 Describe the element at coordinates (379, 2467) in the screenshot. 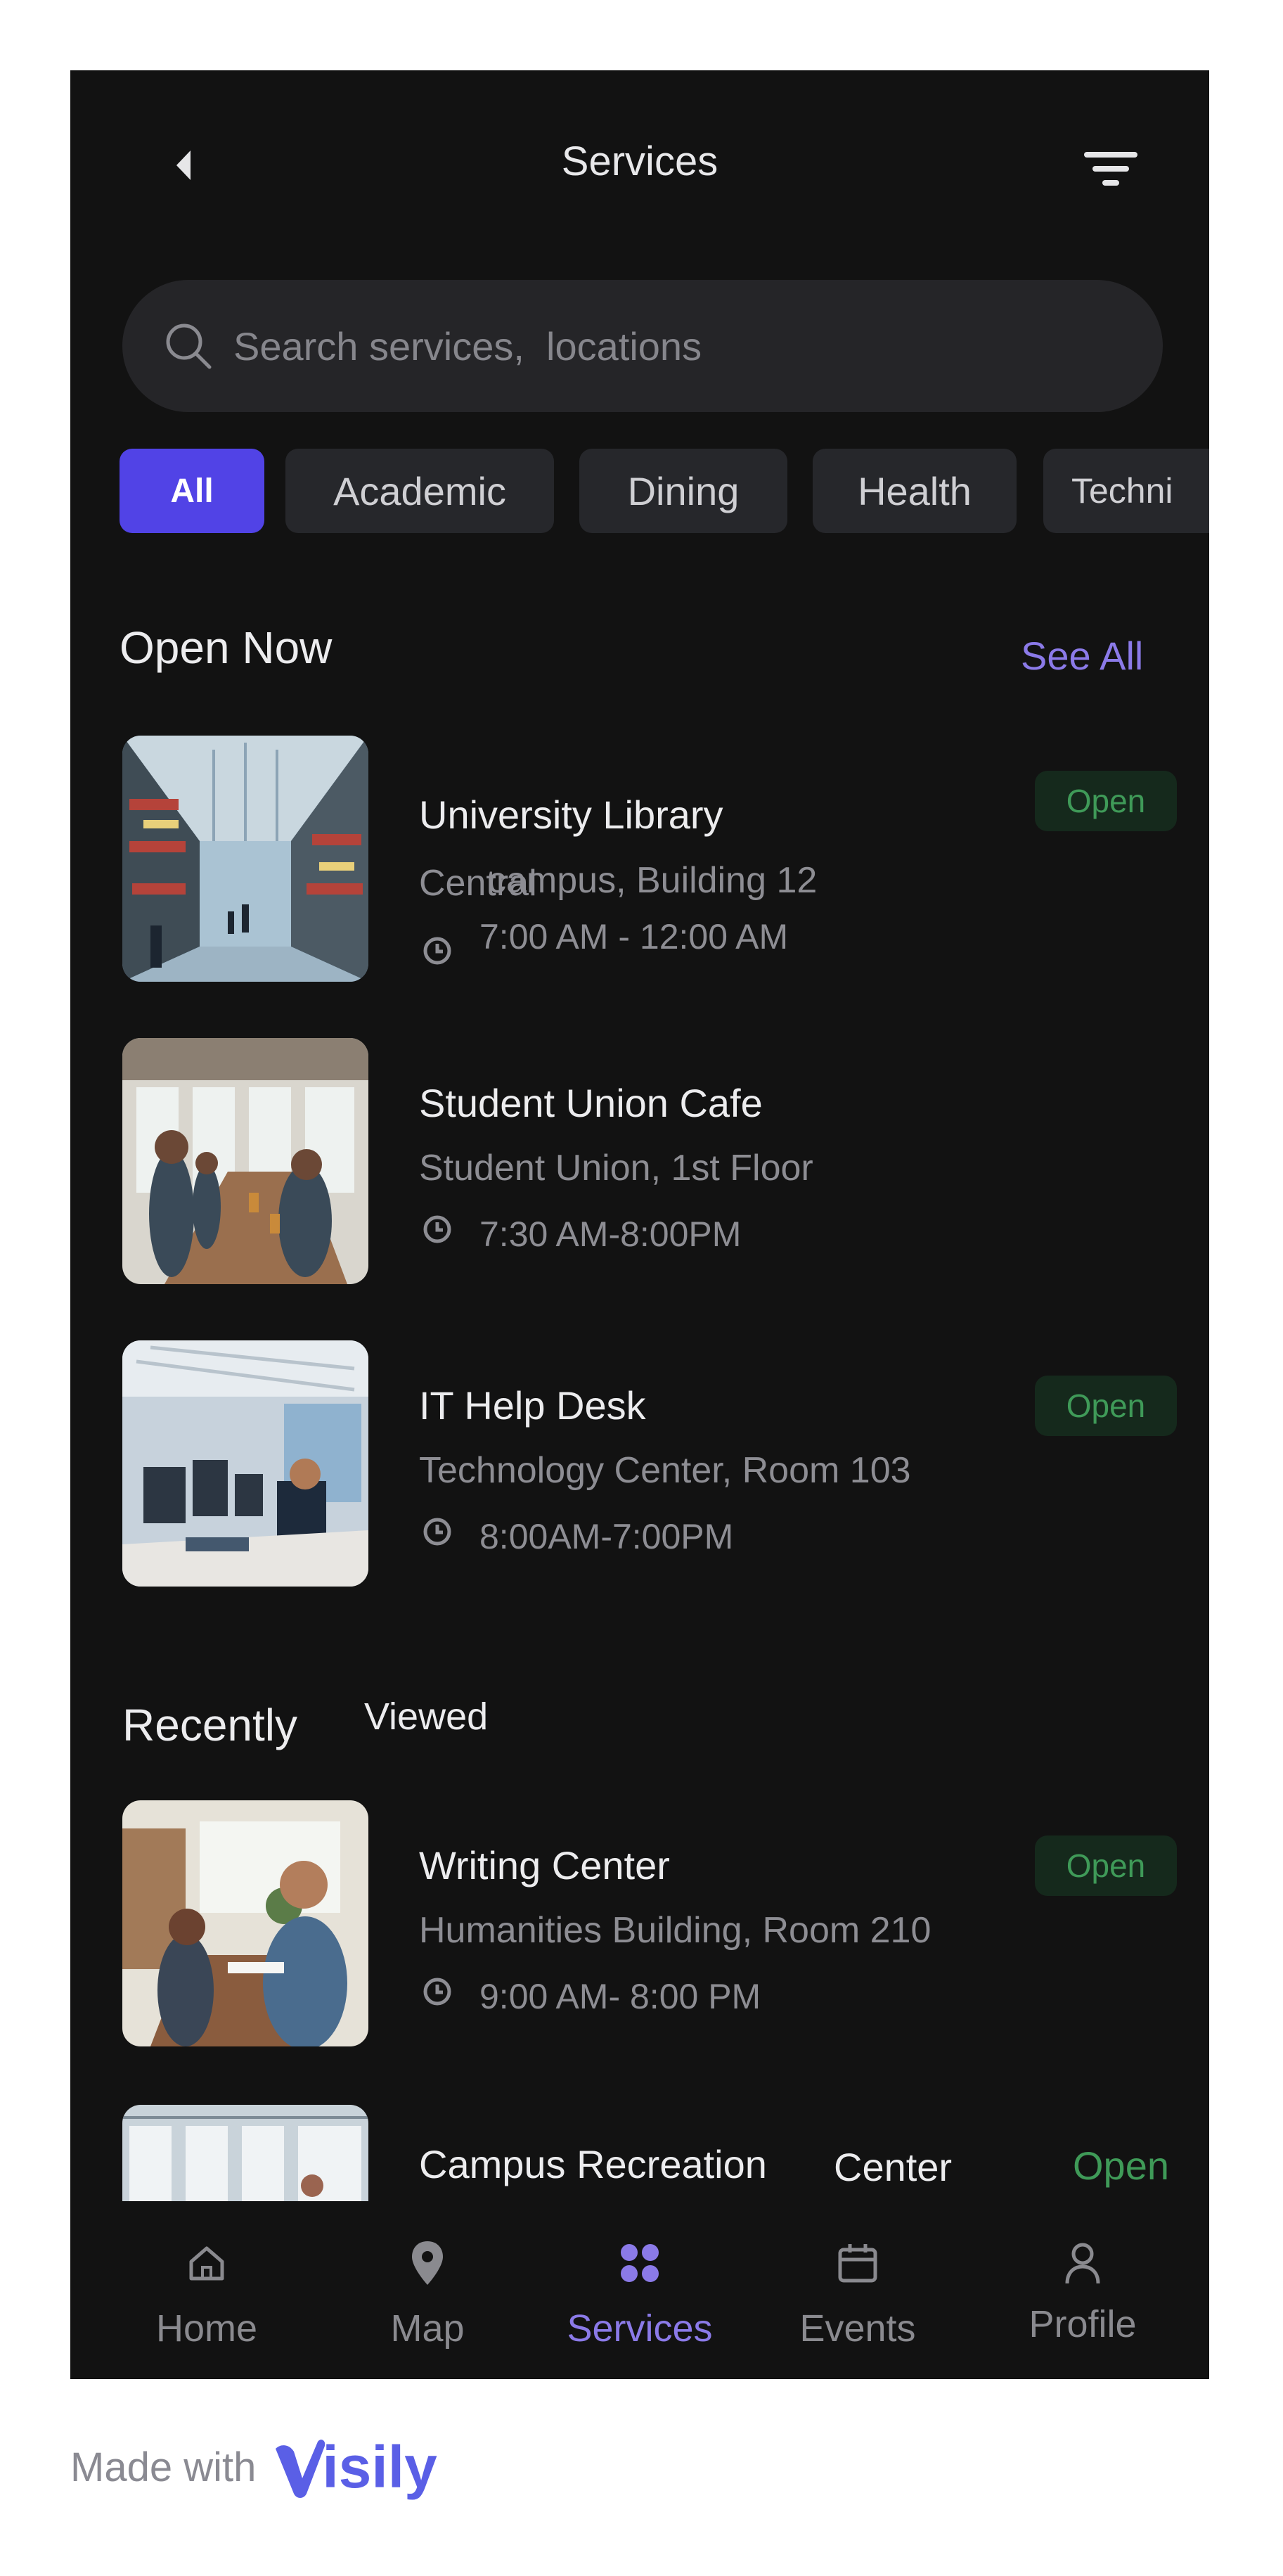

I see `brand-text: isily` at that location.